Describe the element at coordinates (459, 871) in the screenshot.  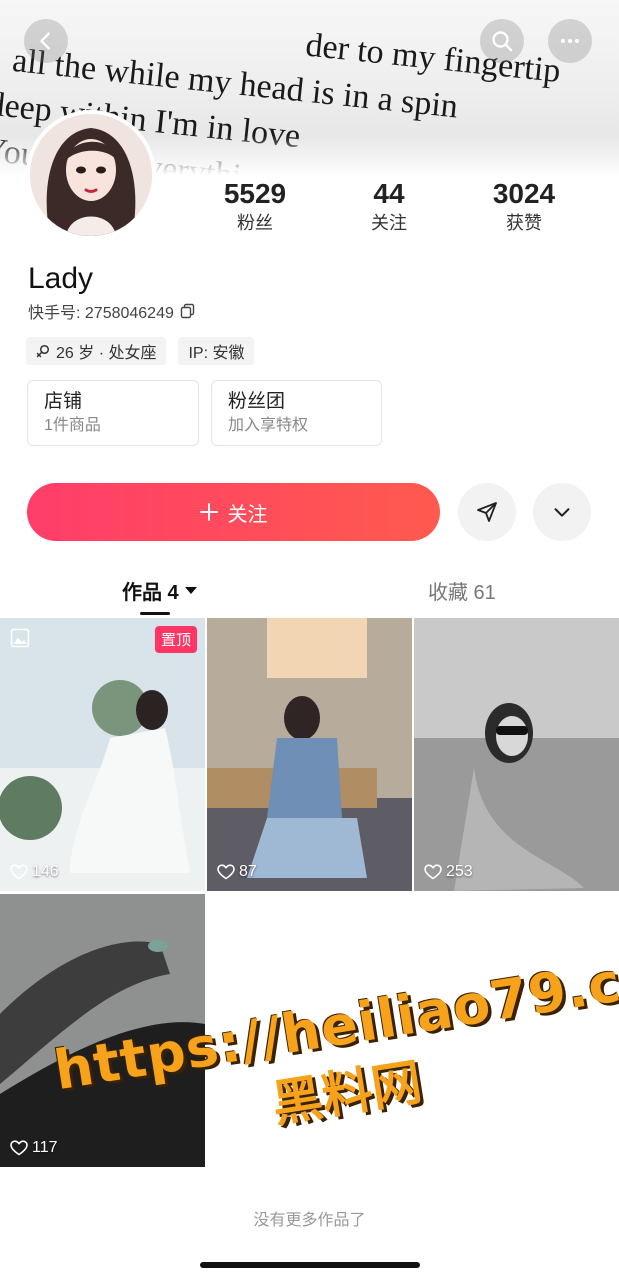
I see `post-likes-count: 253` at that location.